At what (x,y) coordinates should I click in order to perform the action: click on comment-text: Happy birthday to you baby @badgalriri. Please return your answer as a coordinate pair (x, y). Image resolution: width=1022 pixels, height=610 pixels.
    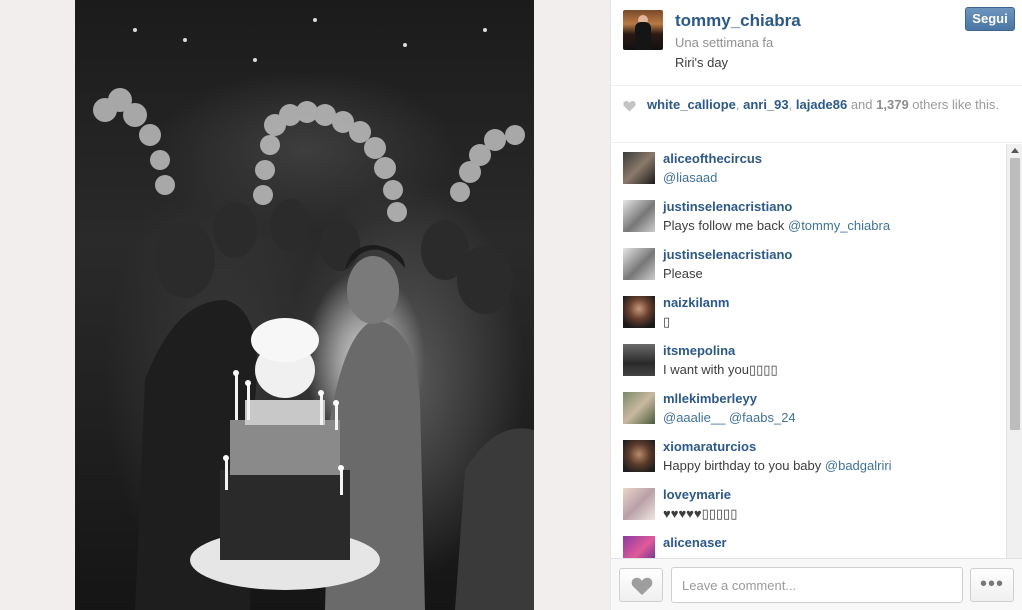
    Looking at the image, I should click on (777, 465).